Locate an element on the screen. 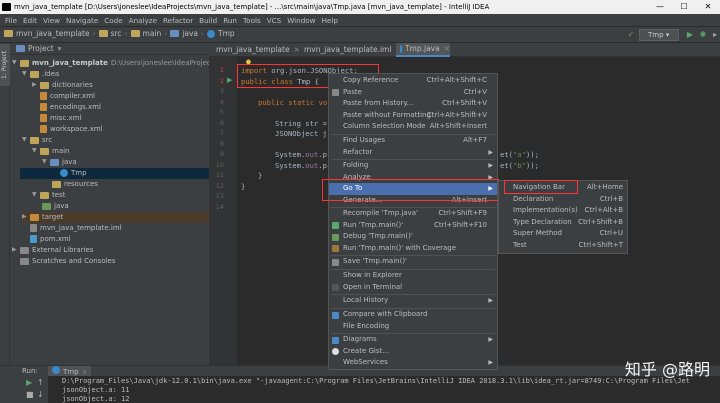 The image size is (720, 403). tree-item-src: ▼ src is located at coordinates (37, 140).